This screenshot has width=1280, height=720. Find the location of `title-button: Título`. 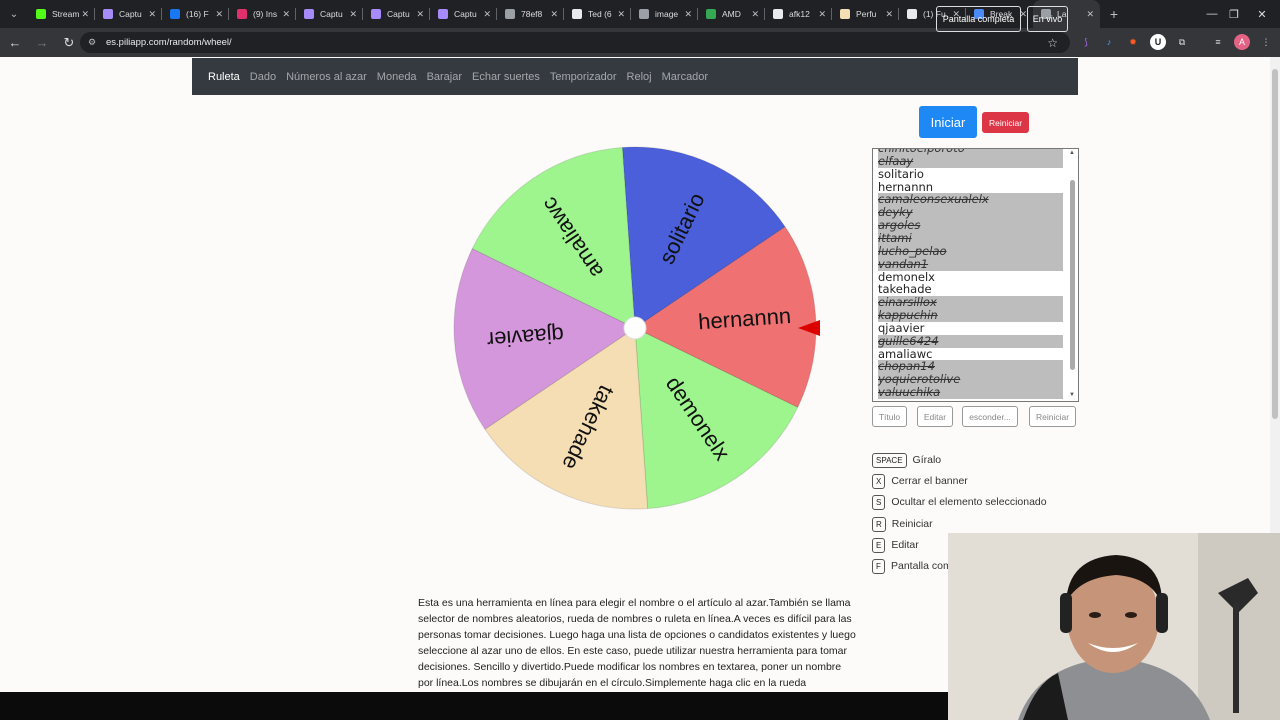

title-button: Título is located at coordinates (889, 416).